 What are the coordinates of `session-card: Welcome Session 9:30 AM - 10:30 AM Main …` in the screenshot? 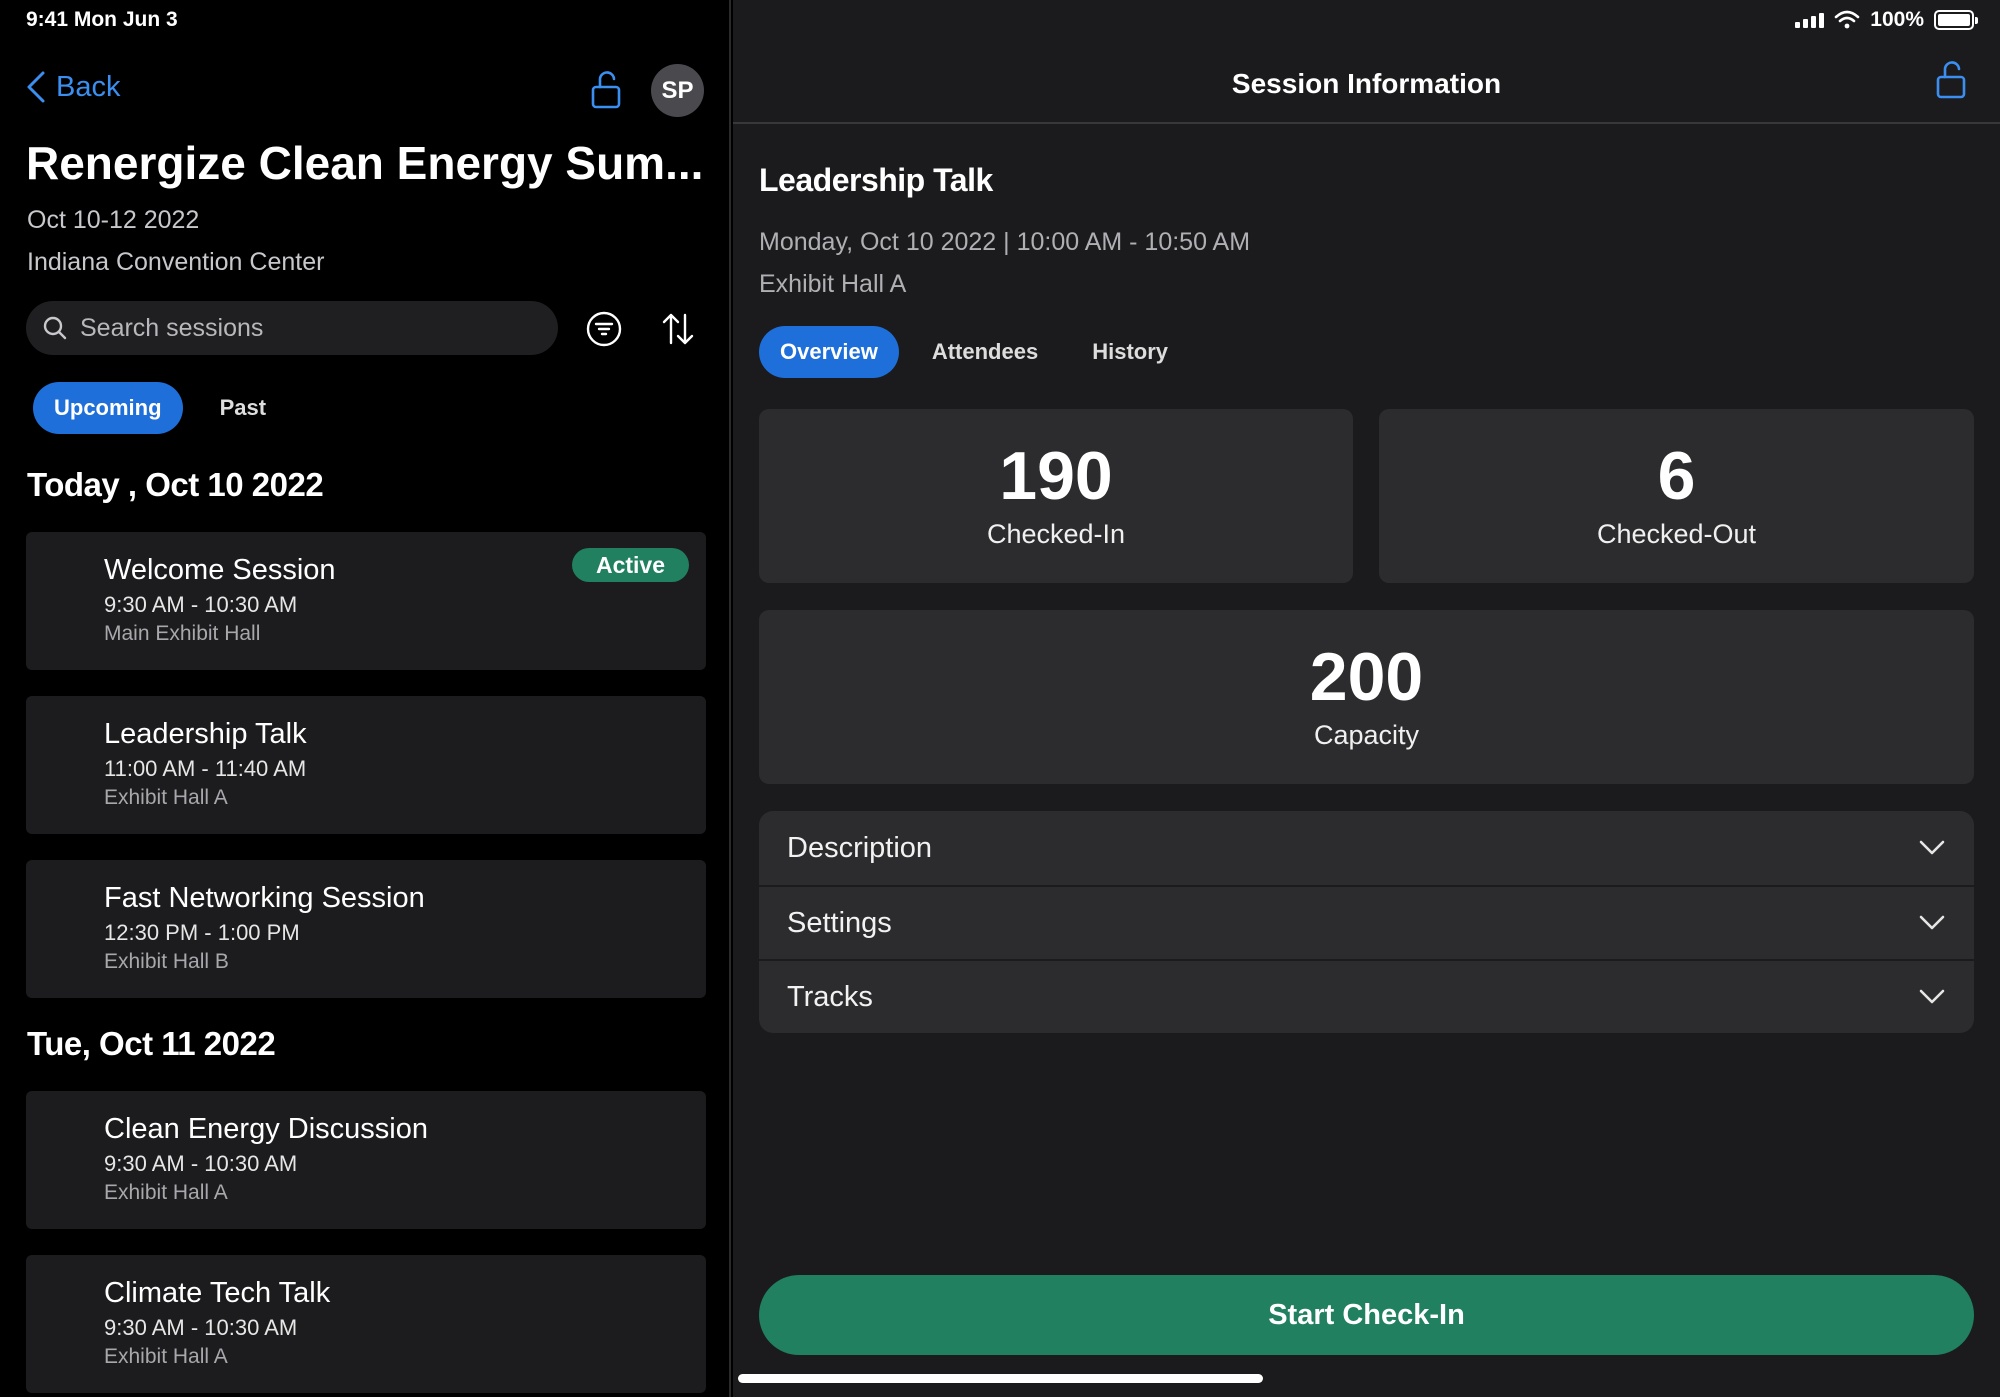 It's located at (366, 601).